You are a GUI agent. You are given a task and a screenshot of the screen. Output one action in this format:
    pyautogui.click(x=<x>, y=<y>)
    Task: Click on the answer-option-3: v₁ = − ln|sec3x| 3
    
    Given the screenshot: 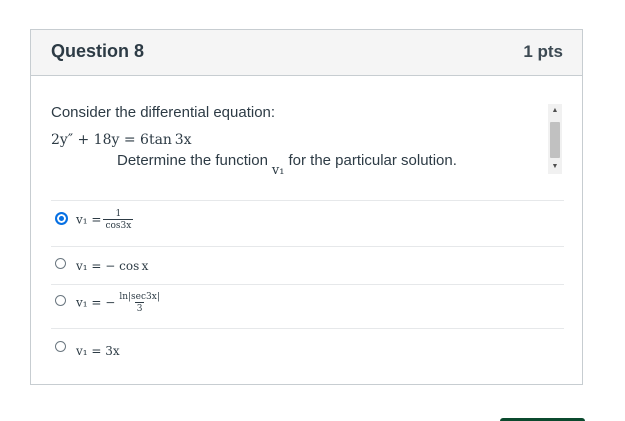 What is the action you would take?
    pyautogui.click(x=307, y=308)
    